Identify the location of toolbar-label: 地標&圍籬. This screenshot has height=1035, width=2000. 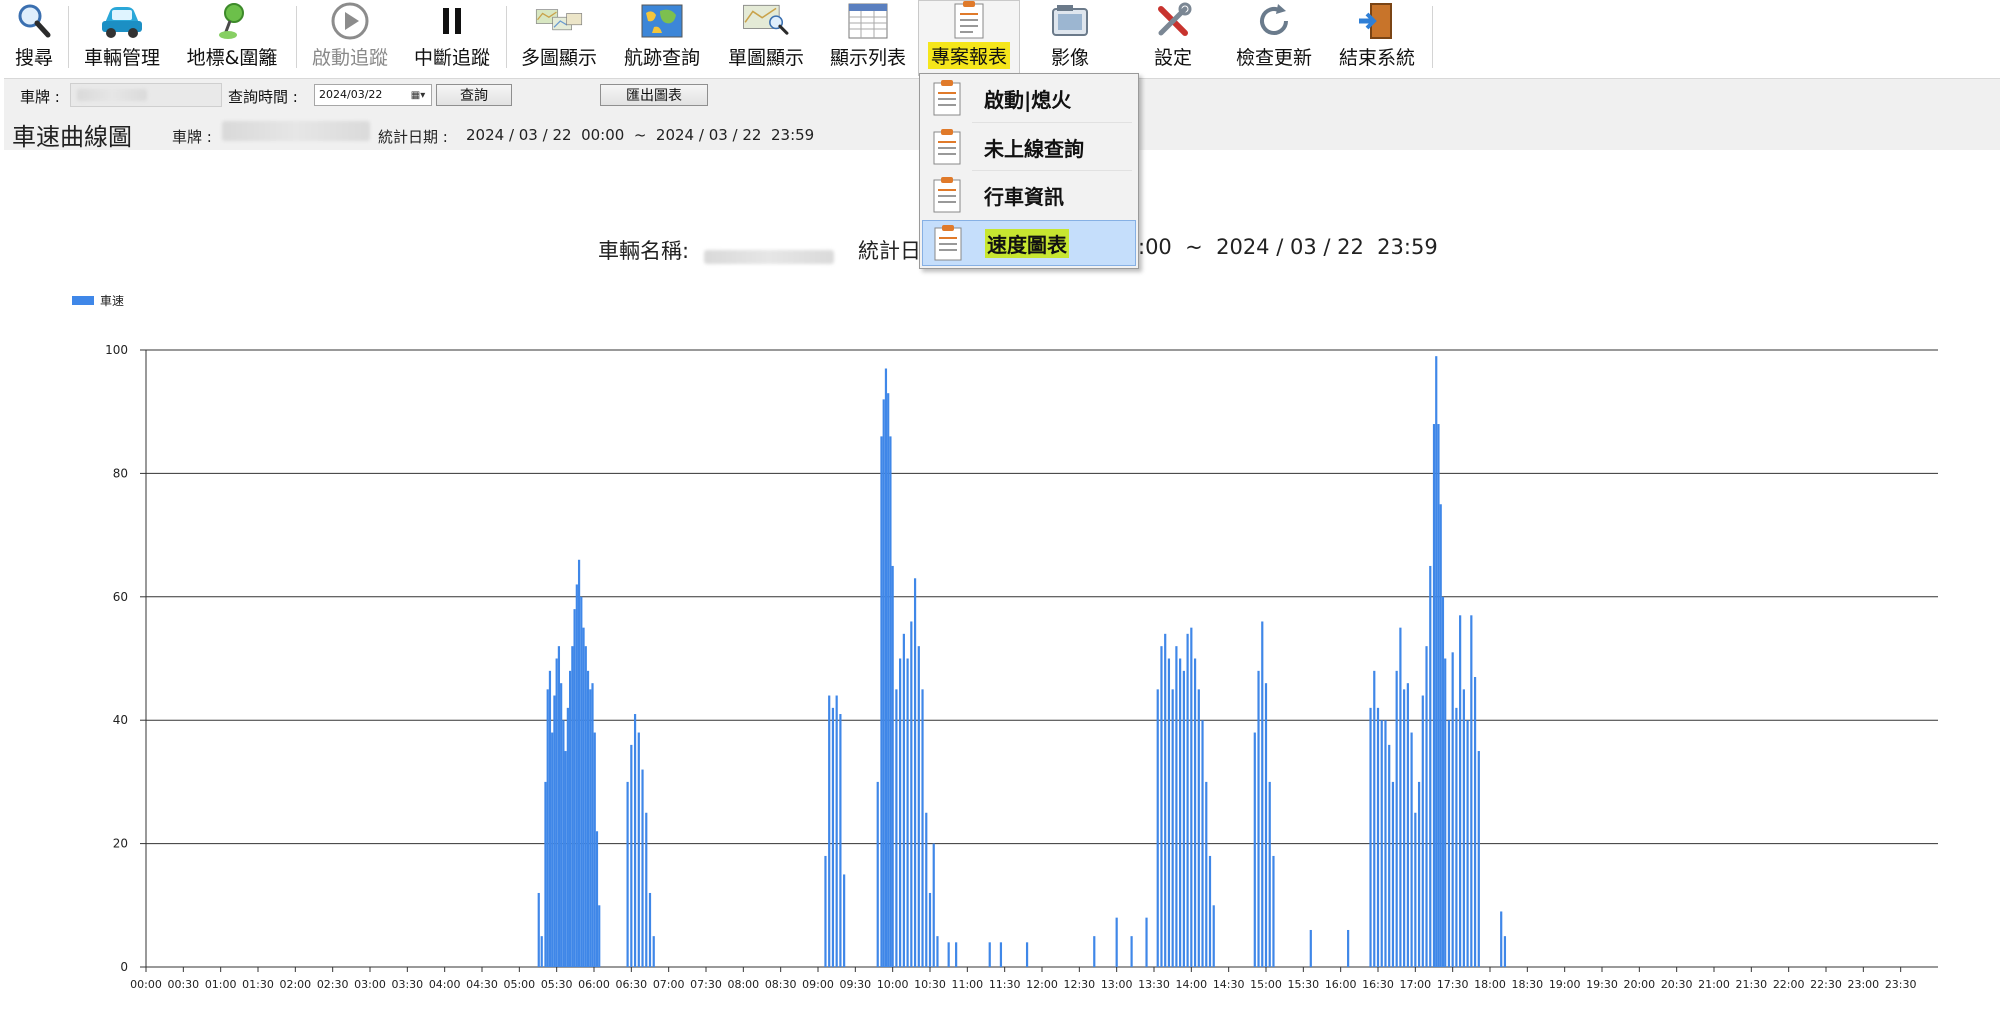
(232, 58).